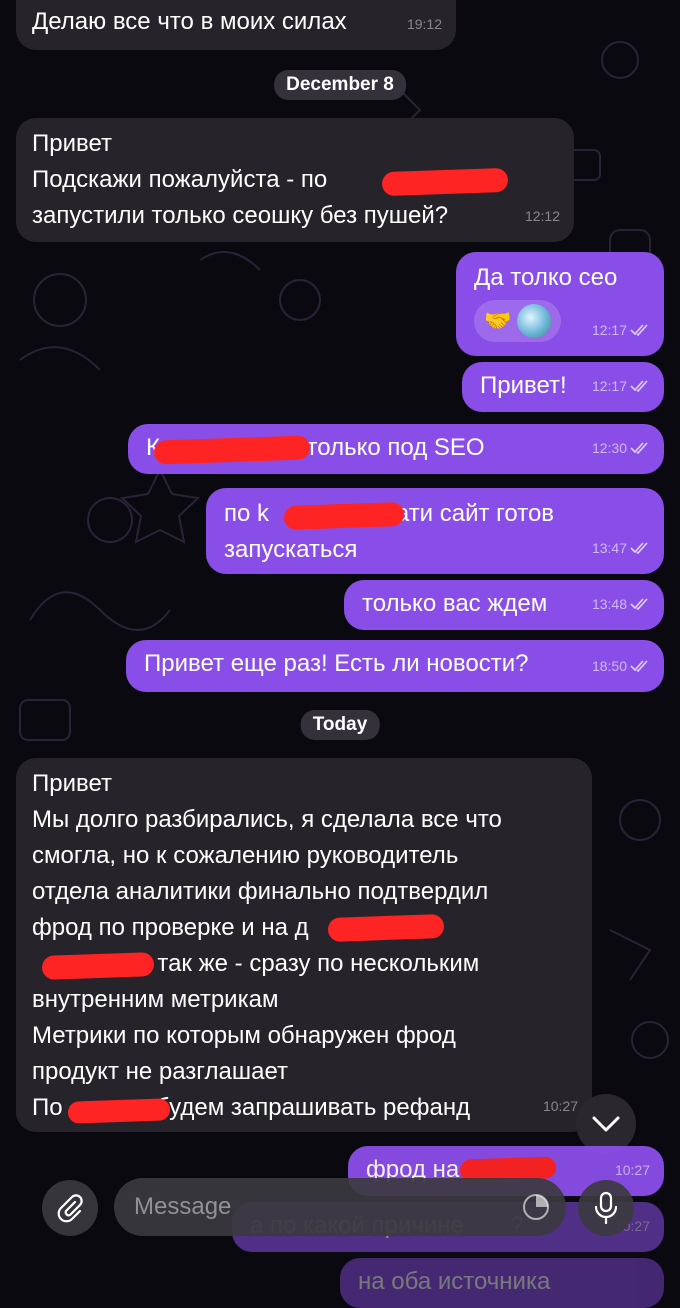  I want to click on outgoing-message: Да толко сео 🤝 12:17, so click(560, 304).